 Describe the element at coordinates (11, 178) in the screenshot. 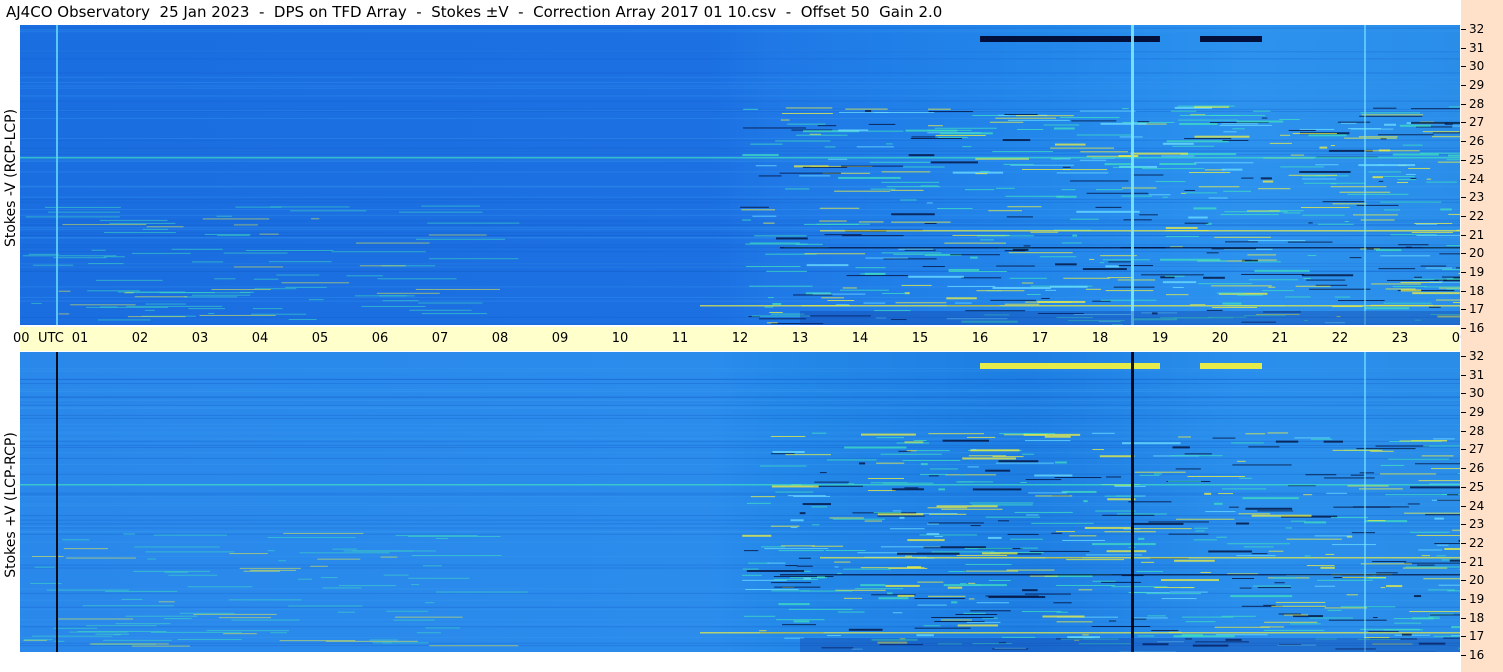

I see `top-y-axis-label: Stokes -V (RCP-LCP)` at that location.